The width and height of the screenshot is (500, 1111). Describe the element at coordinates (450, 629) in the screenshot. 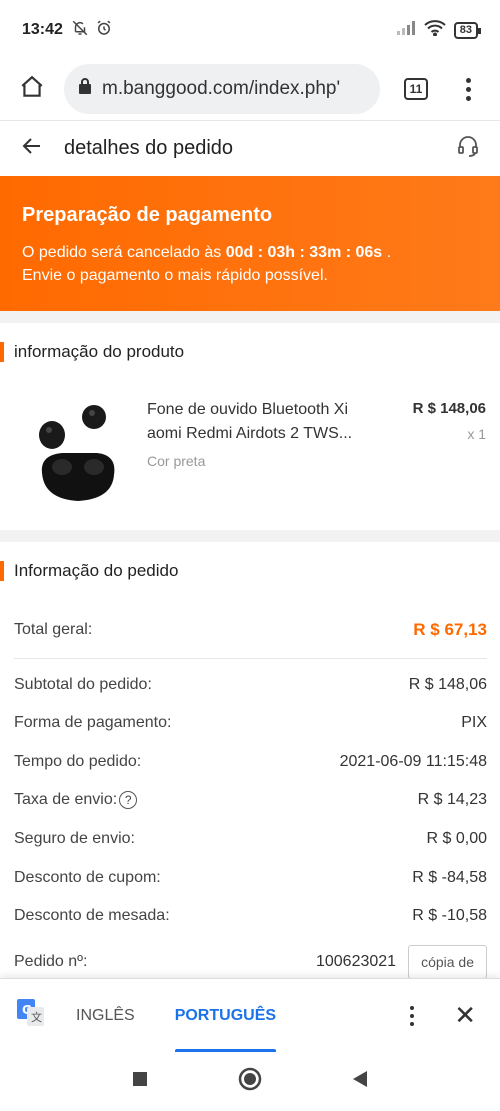

I see `total-value: R $ 67,13` at that location.